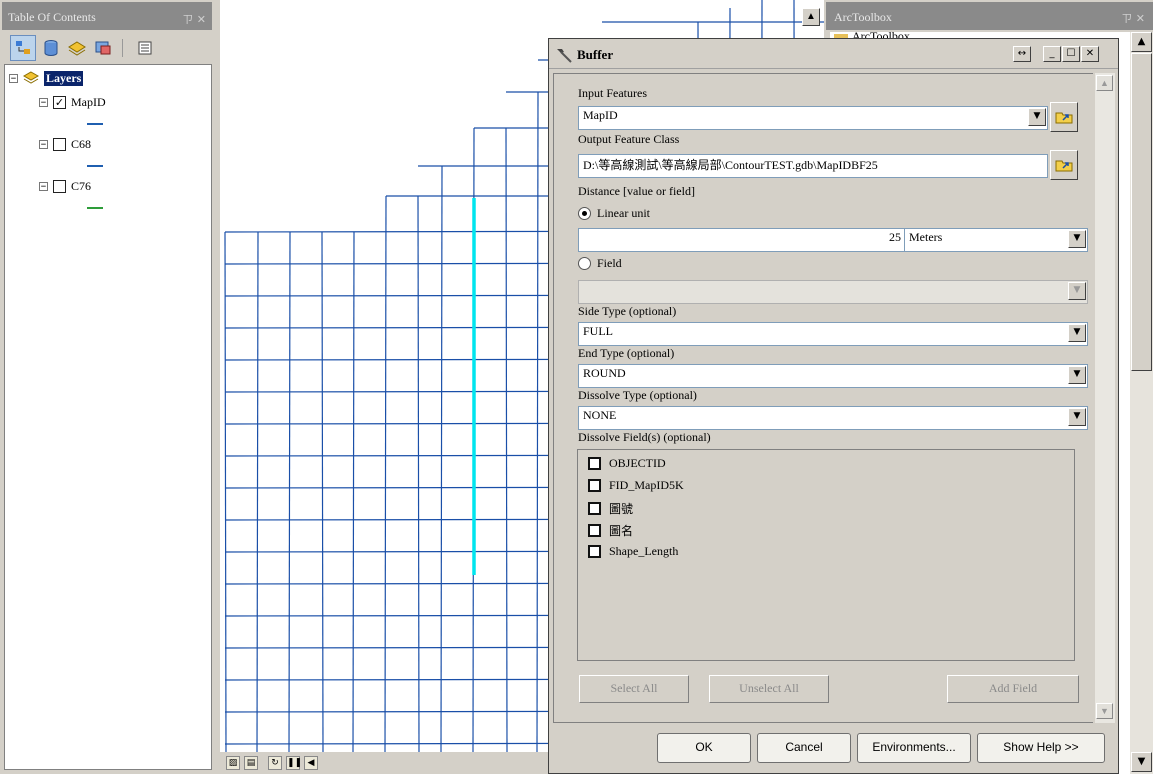 The image size is (1153, 774). What do you see at coordinates (1013, 689) in the screenshot?
I see `add-field-button: Add Field` at bounding box center [1013, 689].